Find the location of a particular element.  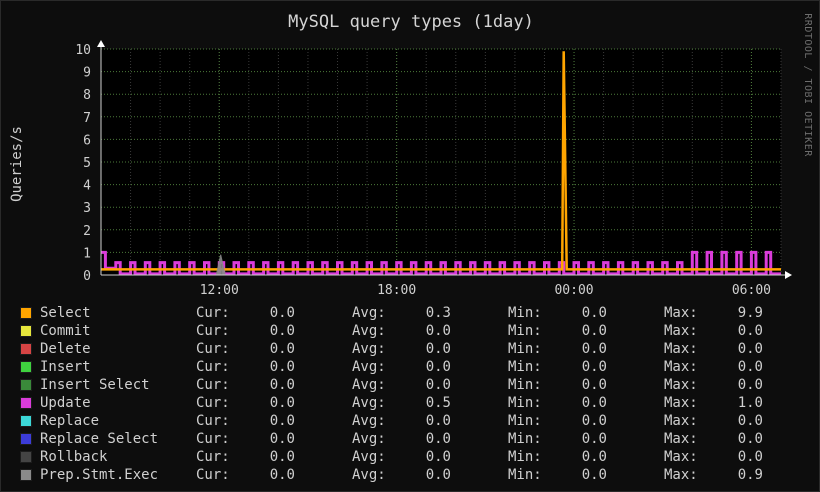

legend-series-name: Select is located at coordinates (65, 313).